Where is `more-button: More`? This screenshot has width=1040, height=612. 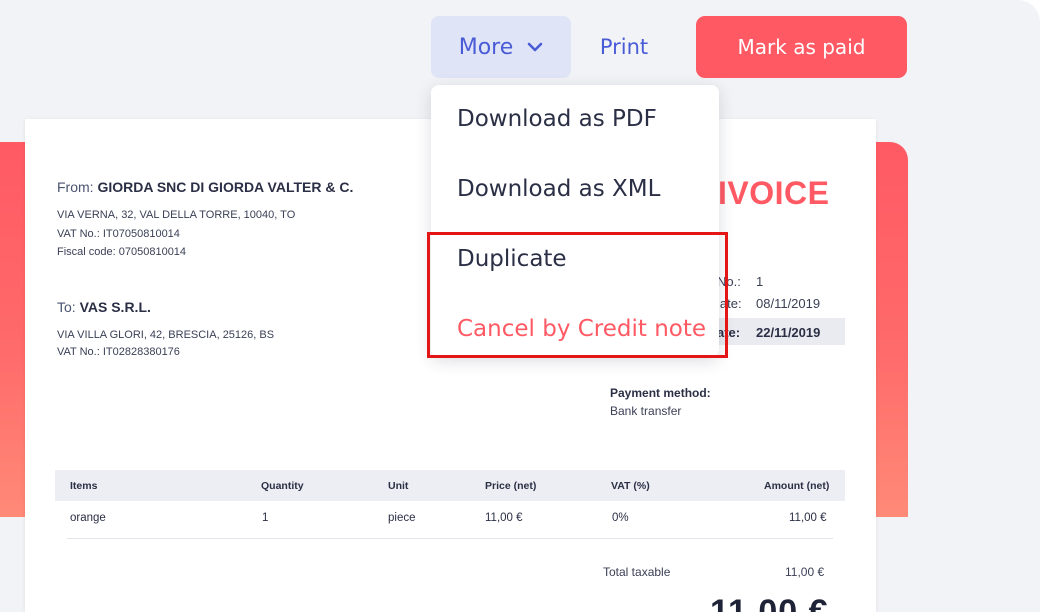
more-button: More is located at coordinates (501, 47).